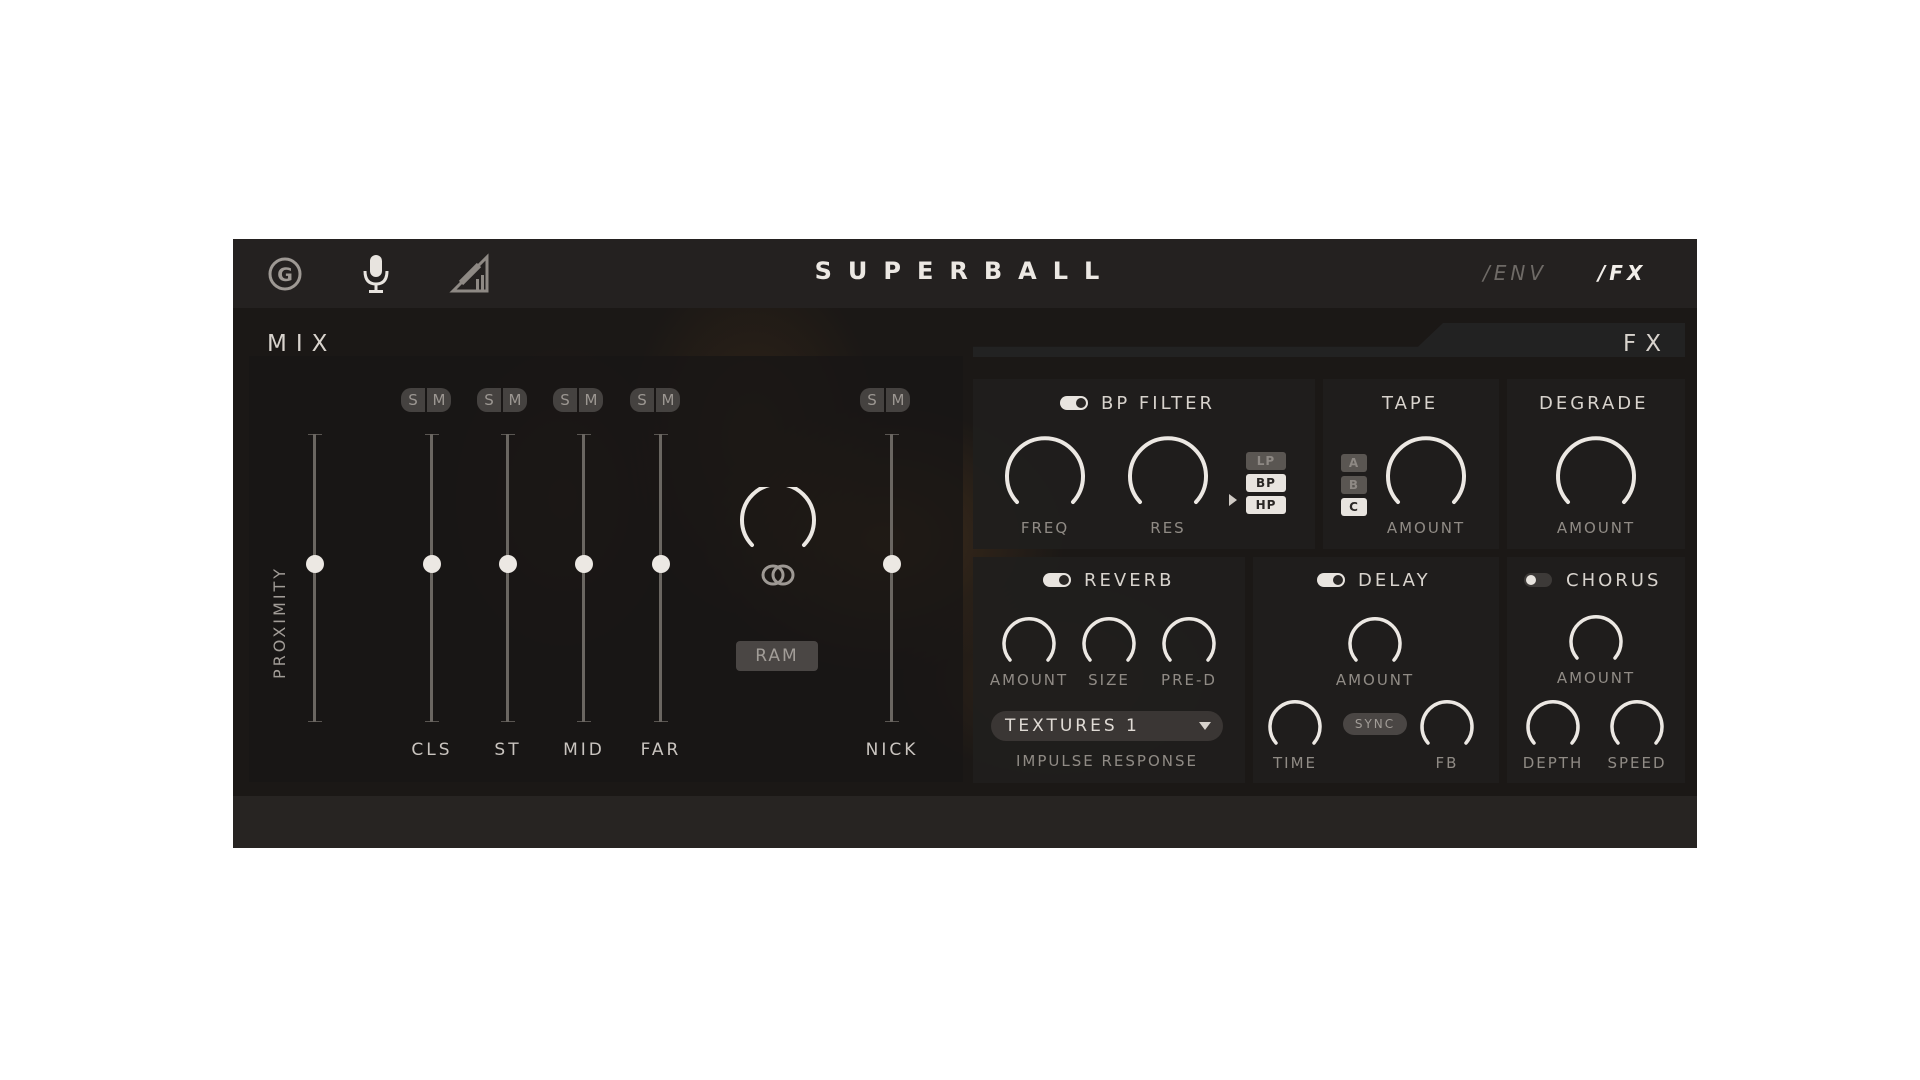  I want to click on st-solo-button: S, so click(489, 400).